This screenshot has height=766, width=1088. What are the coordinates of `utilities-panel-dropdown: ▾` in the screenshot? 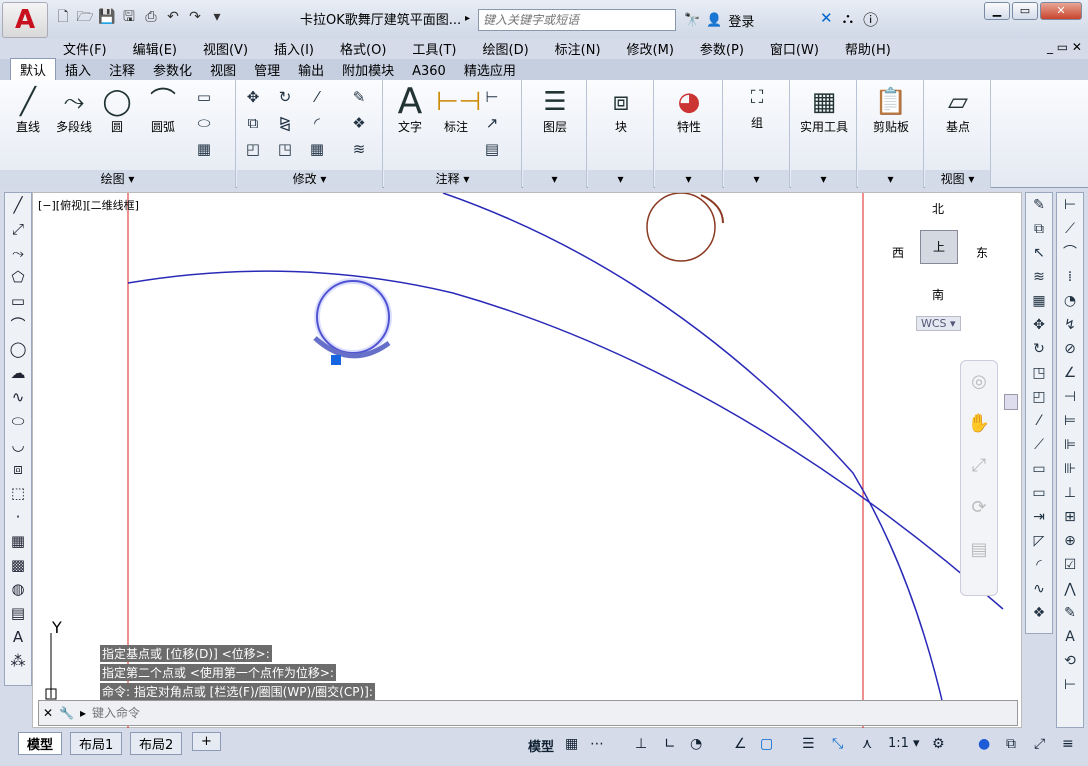 It's located at (823, 179).